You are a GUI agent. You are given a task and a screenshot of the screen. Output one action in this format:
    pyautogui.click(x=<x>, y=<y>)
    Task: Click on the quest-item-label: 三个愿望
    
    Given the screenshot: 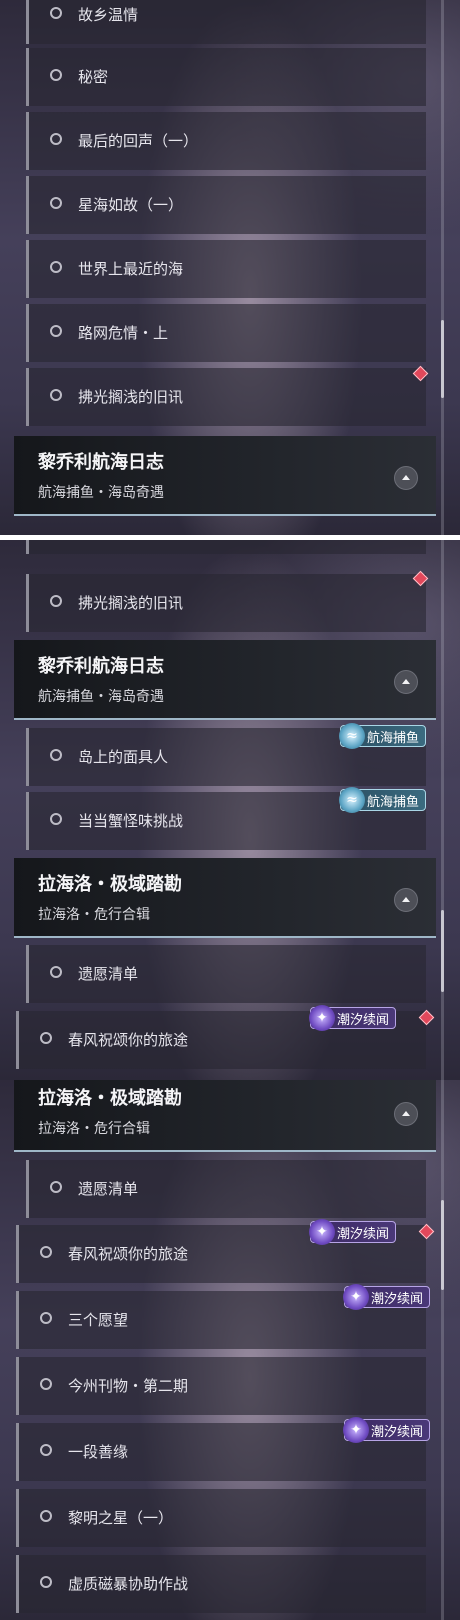 What is the action you would take?
    pyautogui.click(x=98, y=1320)
    